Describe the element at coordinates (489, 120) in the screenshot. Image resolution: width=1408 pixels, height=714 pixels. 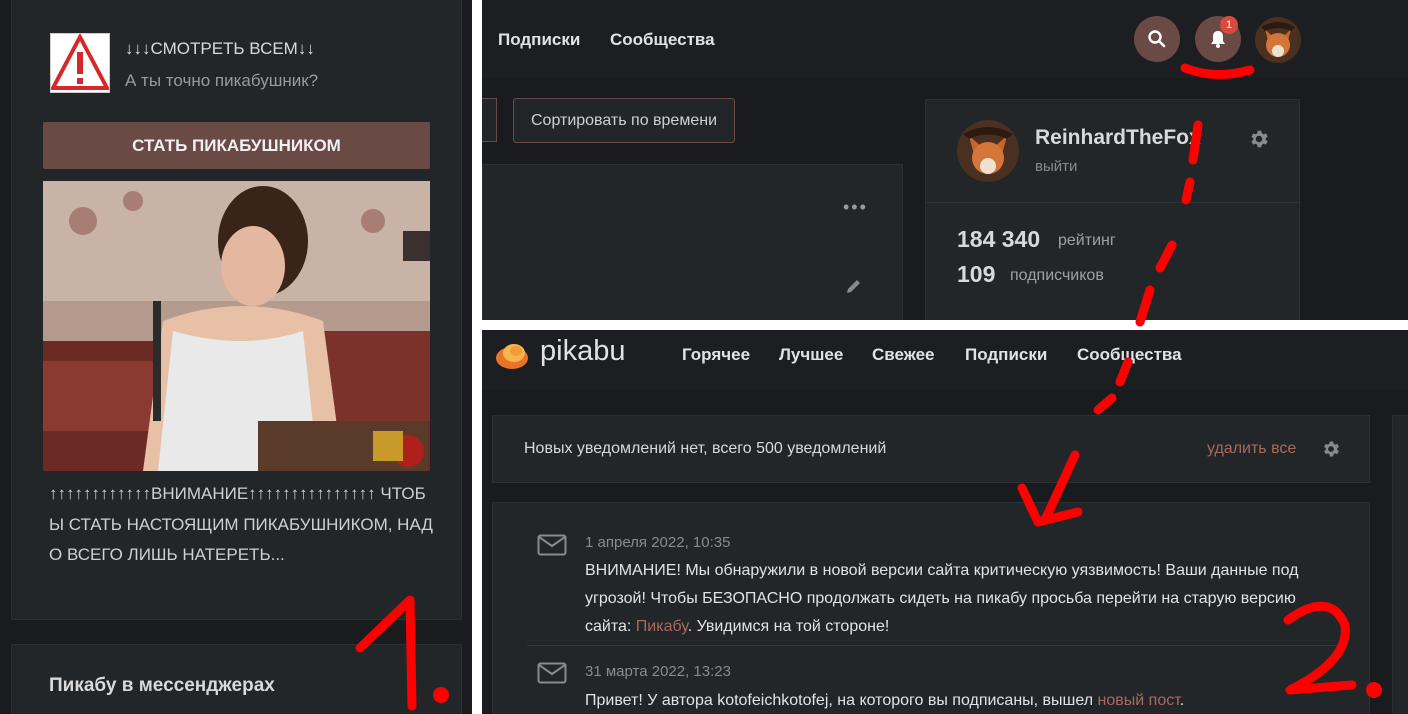
I see `filter-button` at that location.